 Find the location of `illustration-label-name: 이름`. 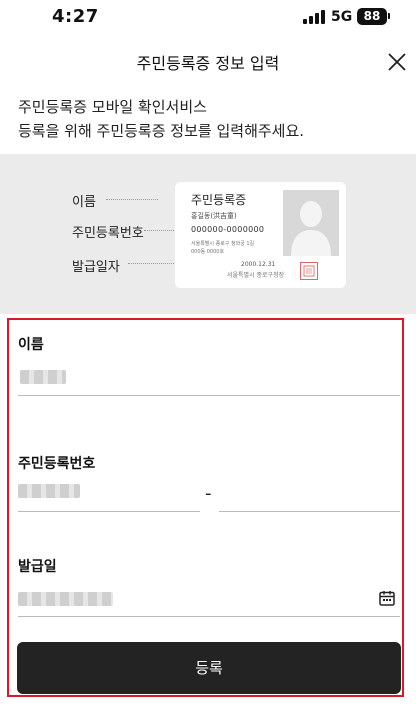

illustration-label-name: 이름 is located at coordinates (84, 202).